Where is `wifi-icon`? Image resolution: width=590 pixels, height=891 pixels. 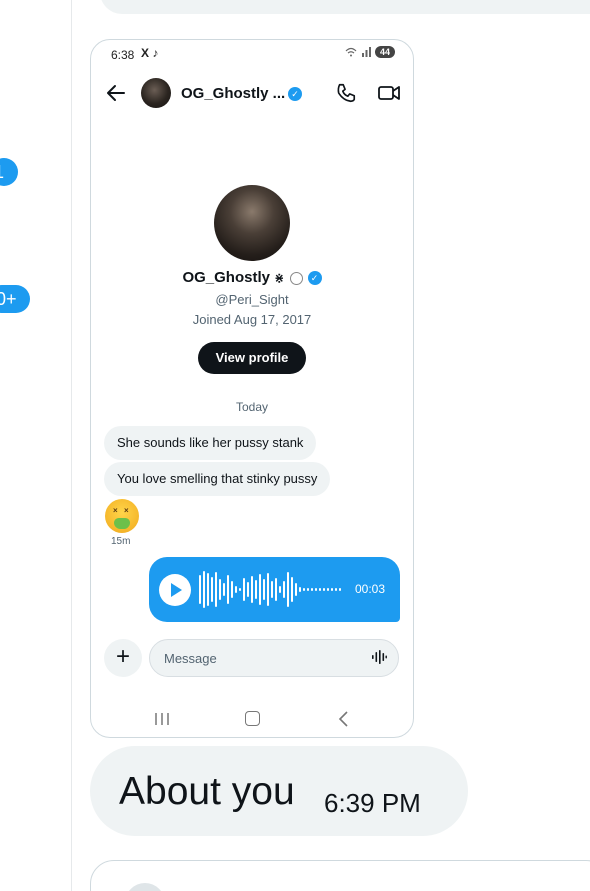
wifi-icon is located at coordinates (351, 52).